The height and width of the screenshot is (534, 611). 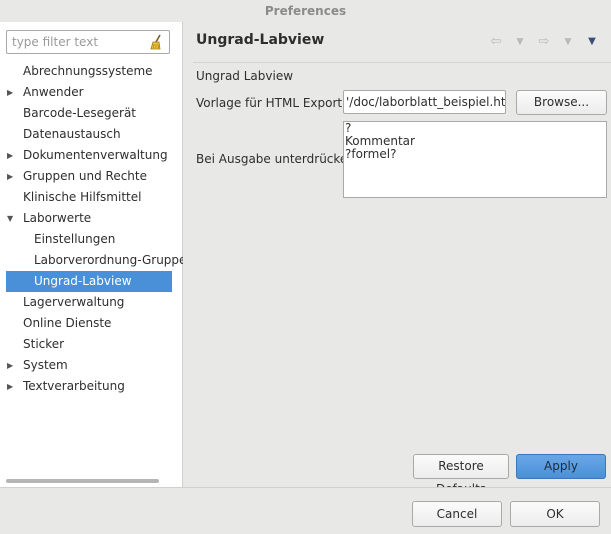 I want to click on clear-filter-icon, so click(x=156, y=42).